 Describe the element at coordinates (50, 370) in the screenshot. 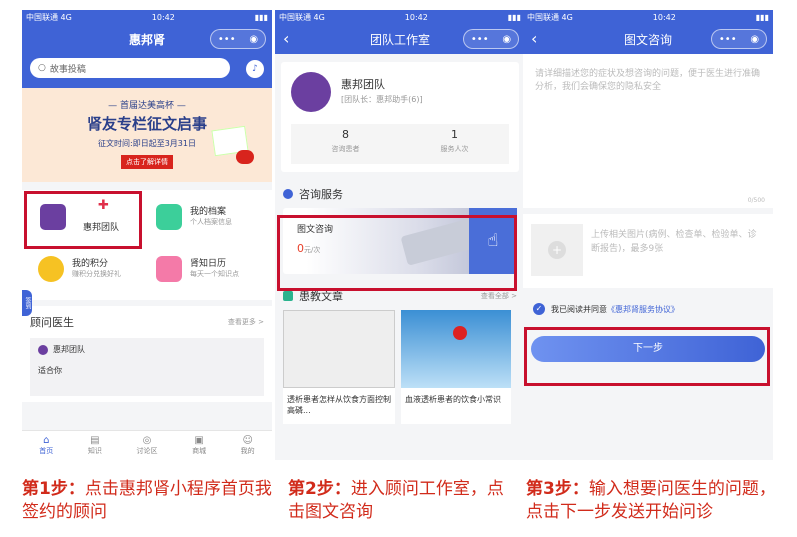

I see `advisor-desc: 适合你` at that location.